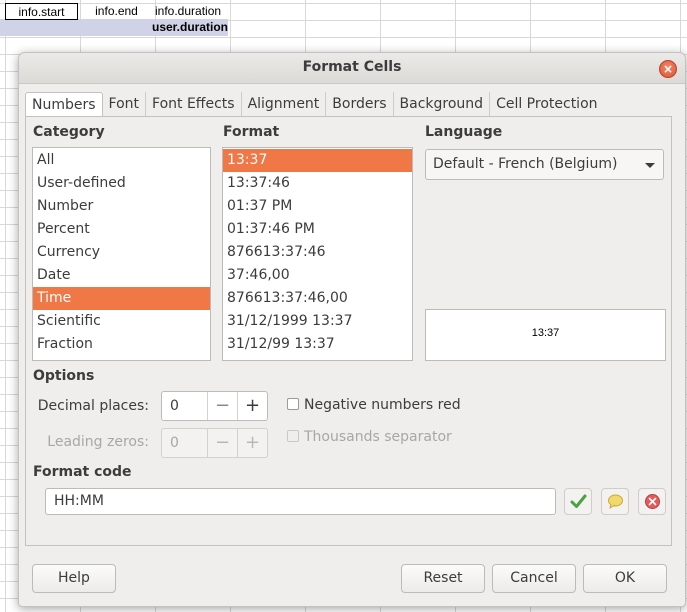  What do you see at coordinates (650, 165) in the screenshot?
I see `chevron-down-icon` at bounding box center [650, 165].